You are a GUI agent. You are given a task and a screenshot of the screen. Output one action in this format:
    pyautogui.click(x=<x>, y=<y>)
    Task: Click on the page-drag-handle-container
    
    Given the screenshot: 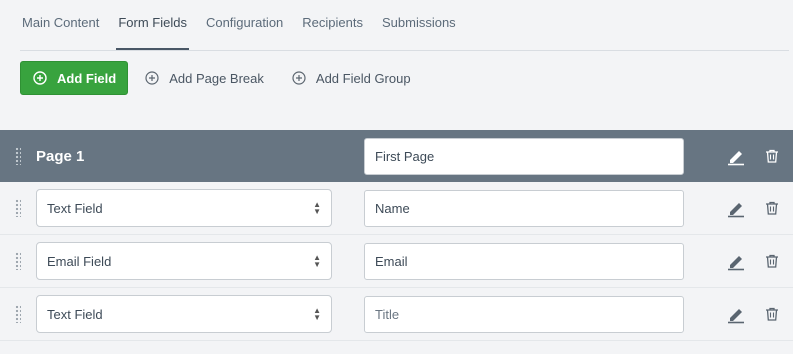 What is the action you would take?
    pyautogui.click(x=18, y=156)
    